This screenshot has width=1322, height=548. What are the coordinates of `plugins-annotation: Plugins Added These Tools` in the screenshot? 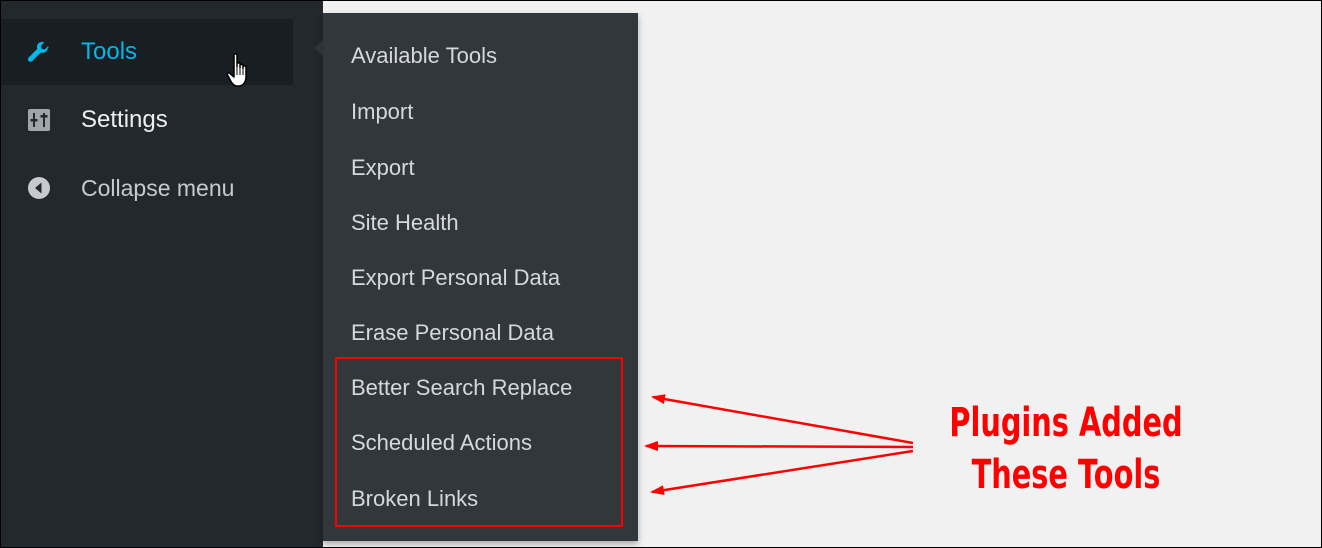 It's located at (1066, 449).